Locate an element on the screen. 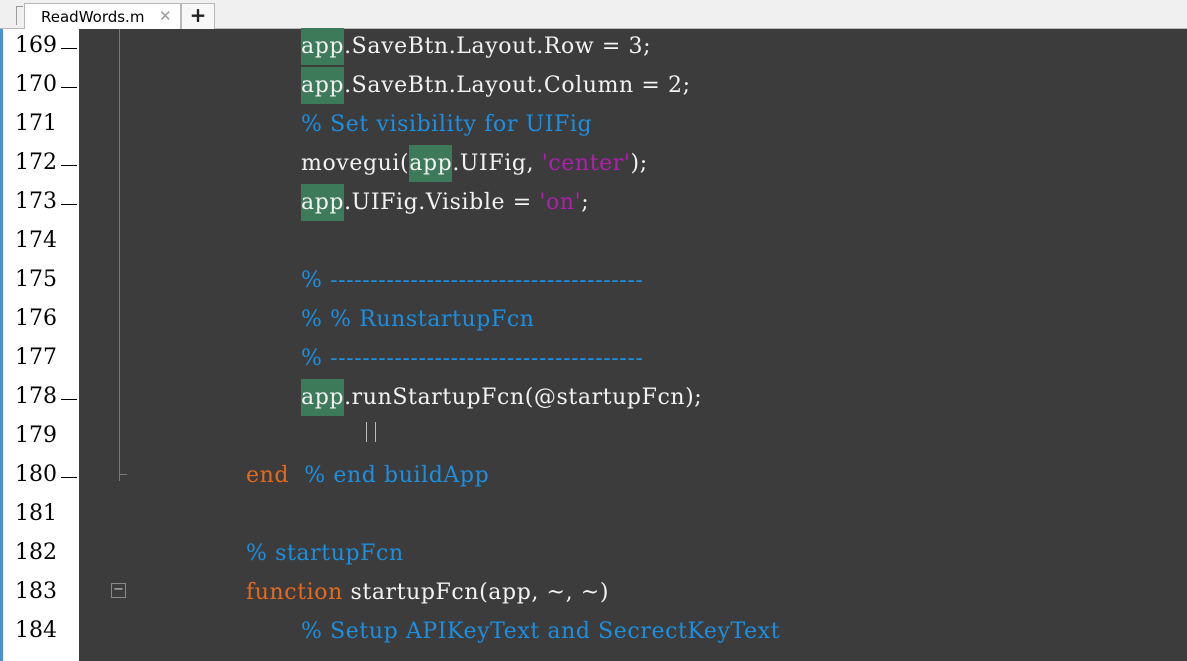  line-number: 182 is located at coordinates (36, 552).